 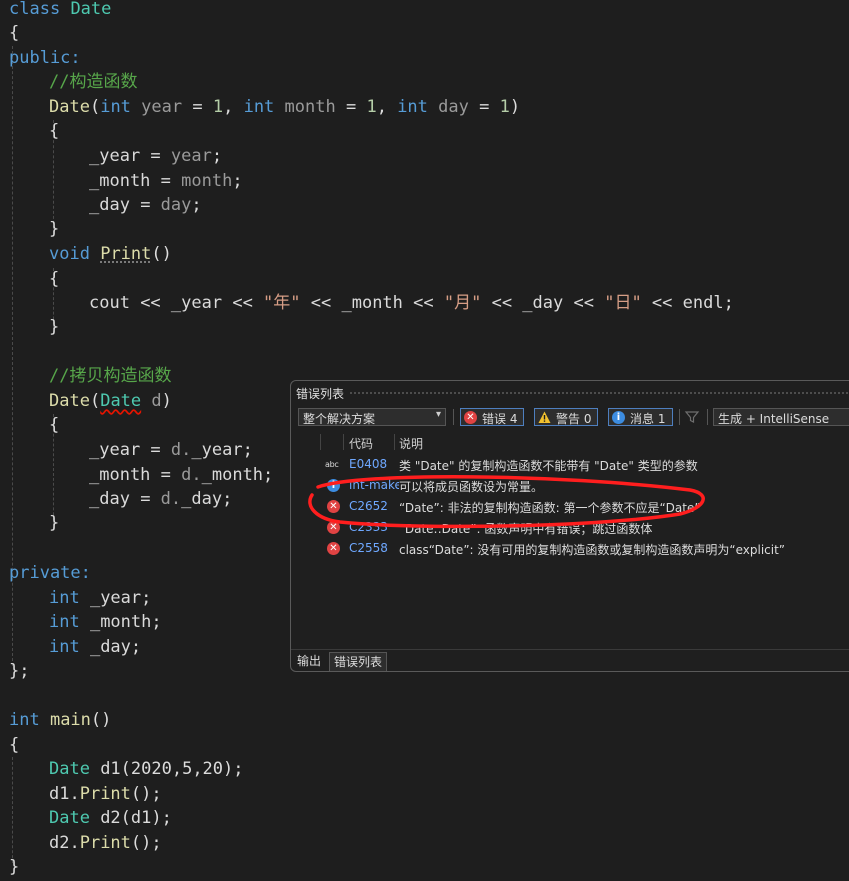 I want to click on error-code-link: C2333, so click(x=374, y=527).